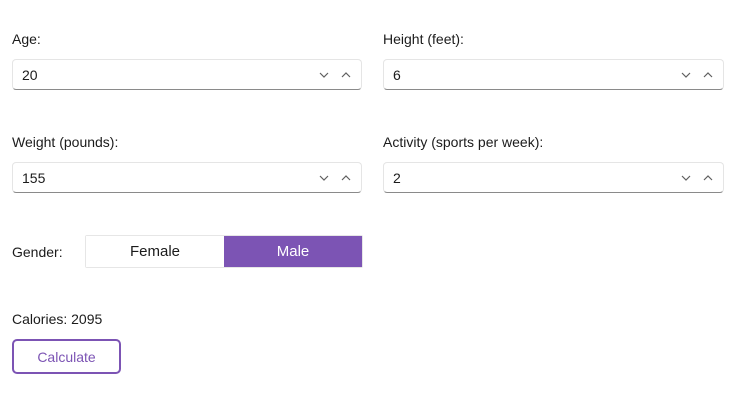 The width and height of the screenshot is (730, 410). Describe the element at coordinates (33, 178) in the screenshot. I see `weight-value: 155` at that location.